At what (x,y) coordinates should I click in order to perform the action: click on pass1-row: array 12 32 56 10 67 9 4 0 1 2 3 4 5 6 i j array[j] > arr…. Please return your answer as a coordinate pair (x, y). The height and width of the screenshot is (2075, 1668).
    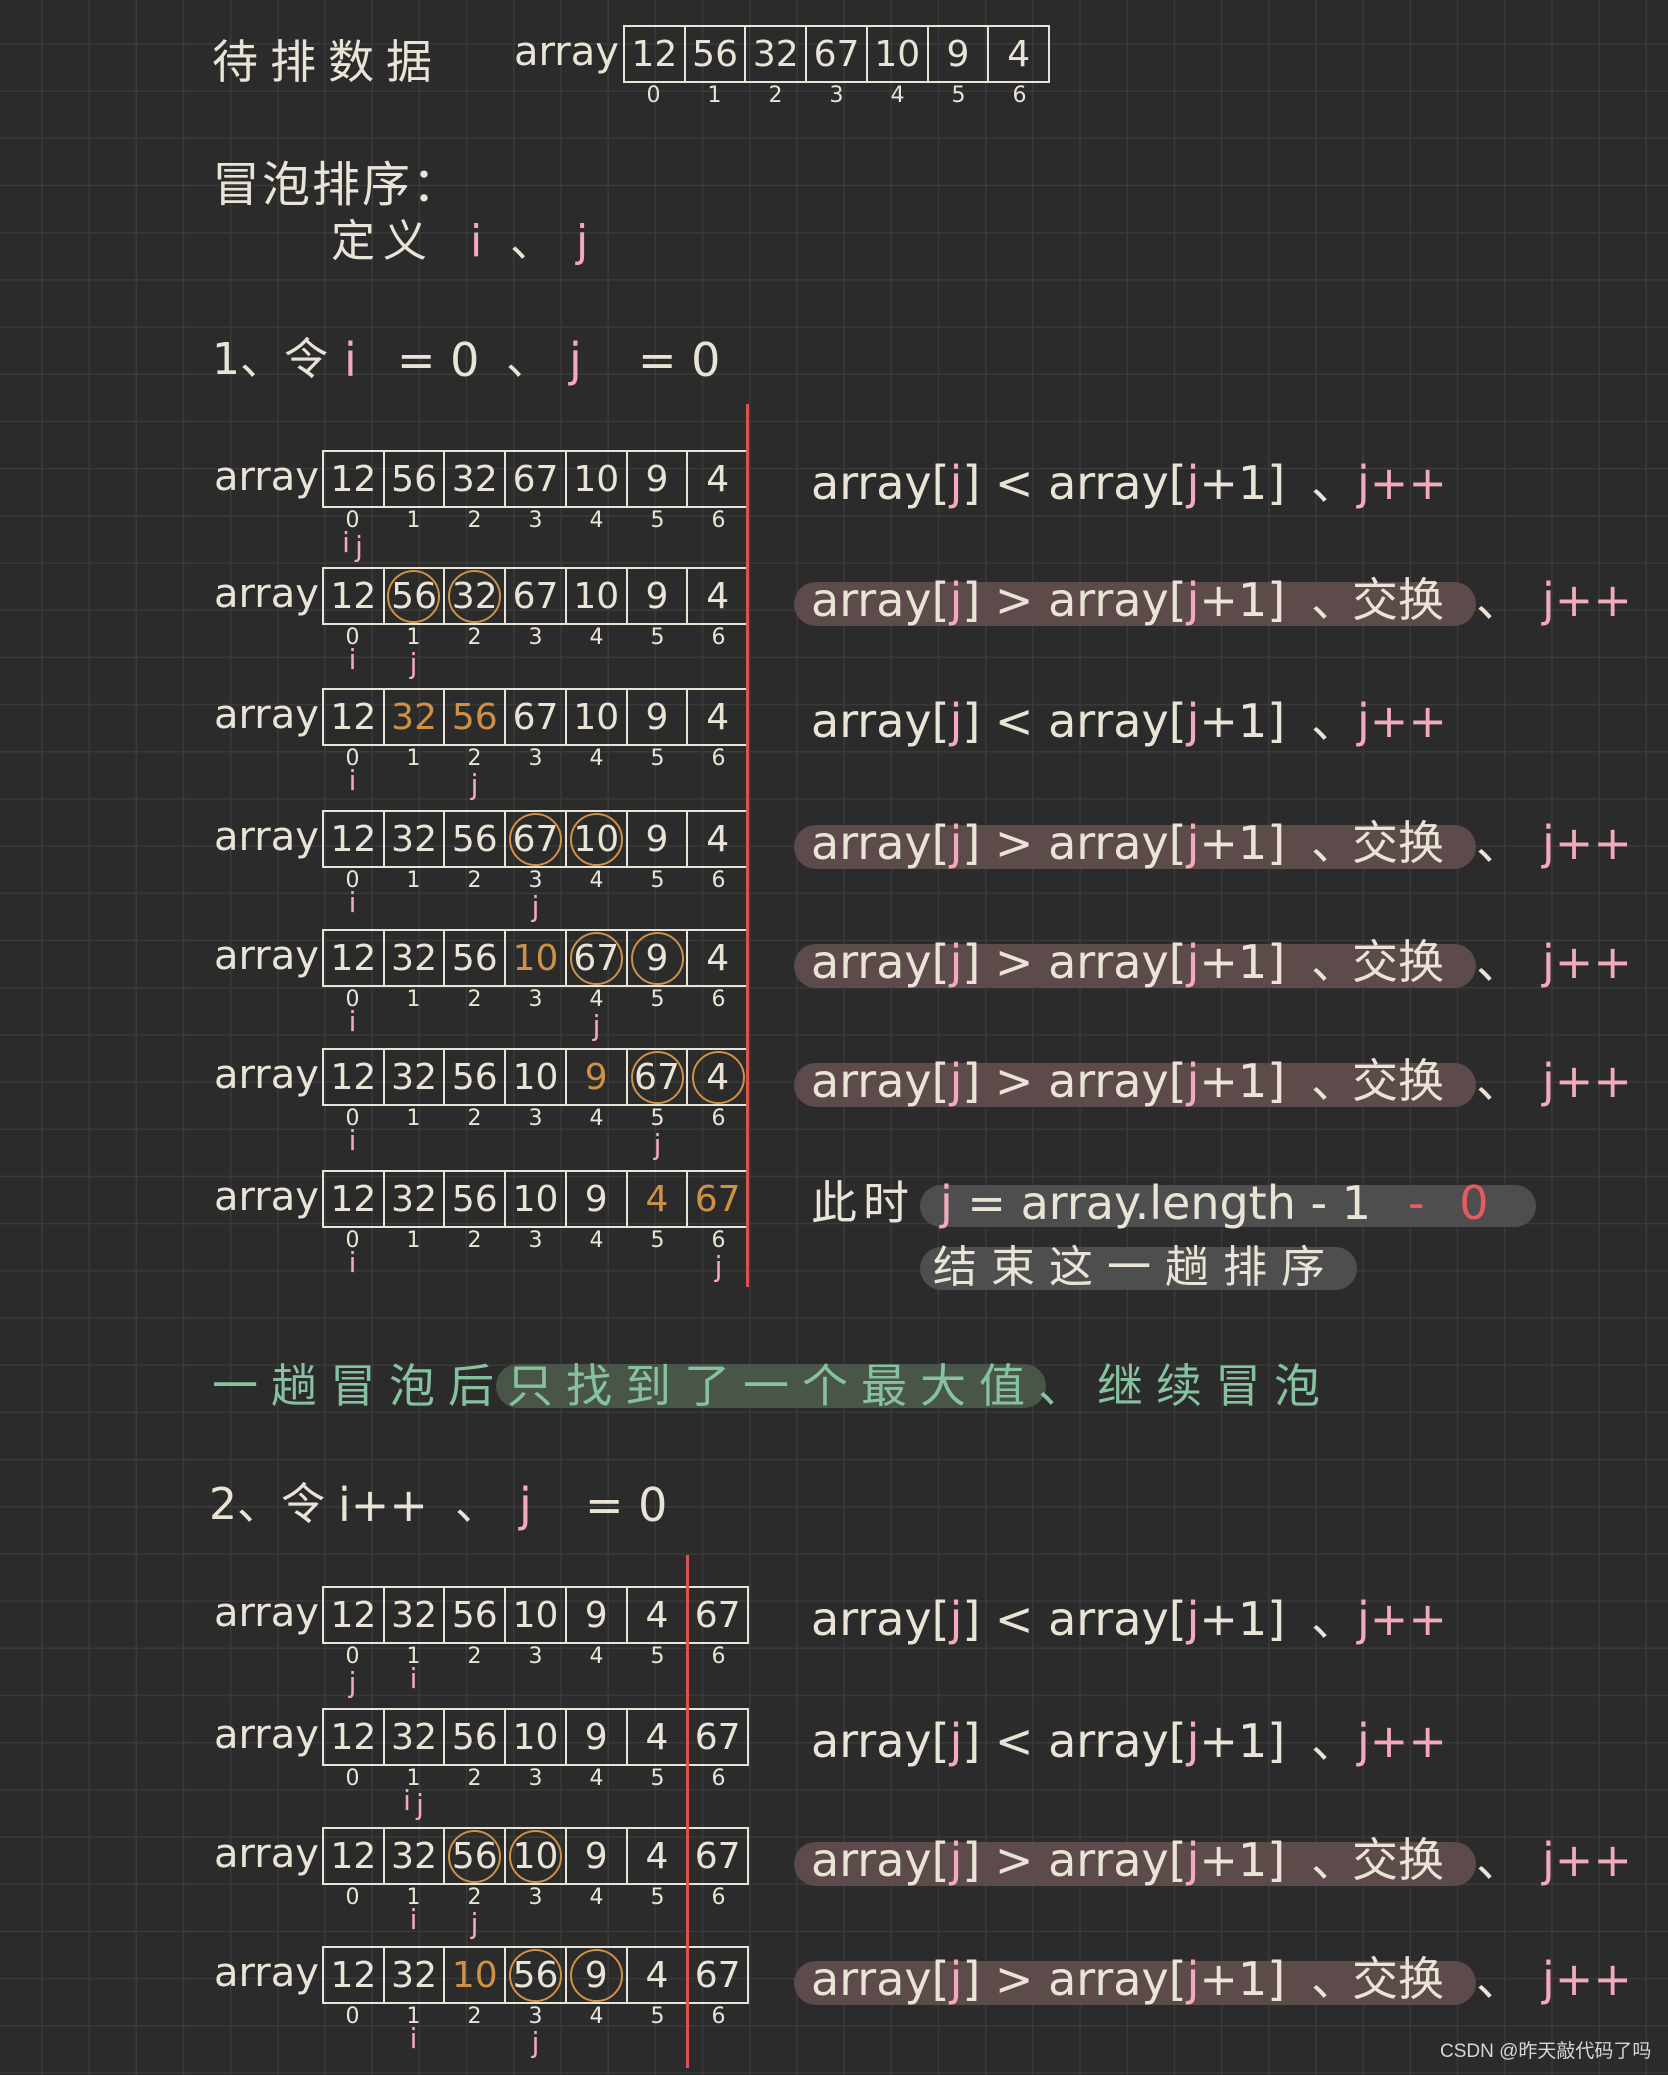
    Looking at the image, I should click on (834, 989).